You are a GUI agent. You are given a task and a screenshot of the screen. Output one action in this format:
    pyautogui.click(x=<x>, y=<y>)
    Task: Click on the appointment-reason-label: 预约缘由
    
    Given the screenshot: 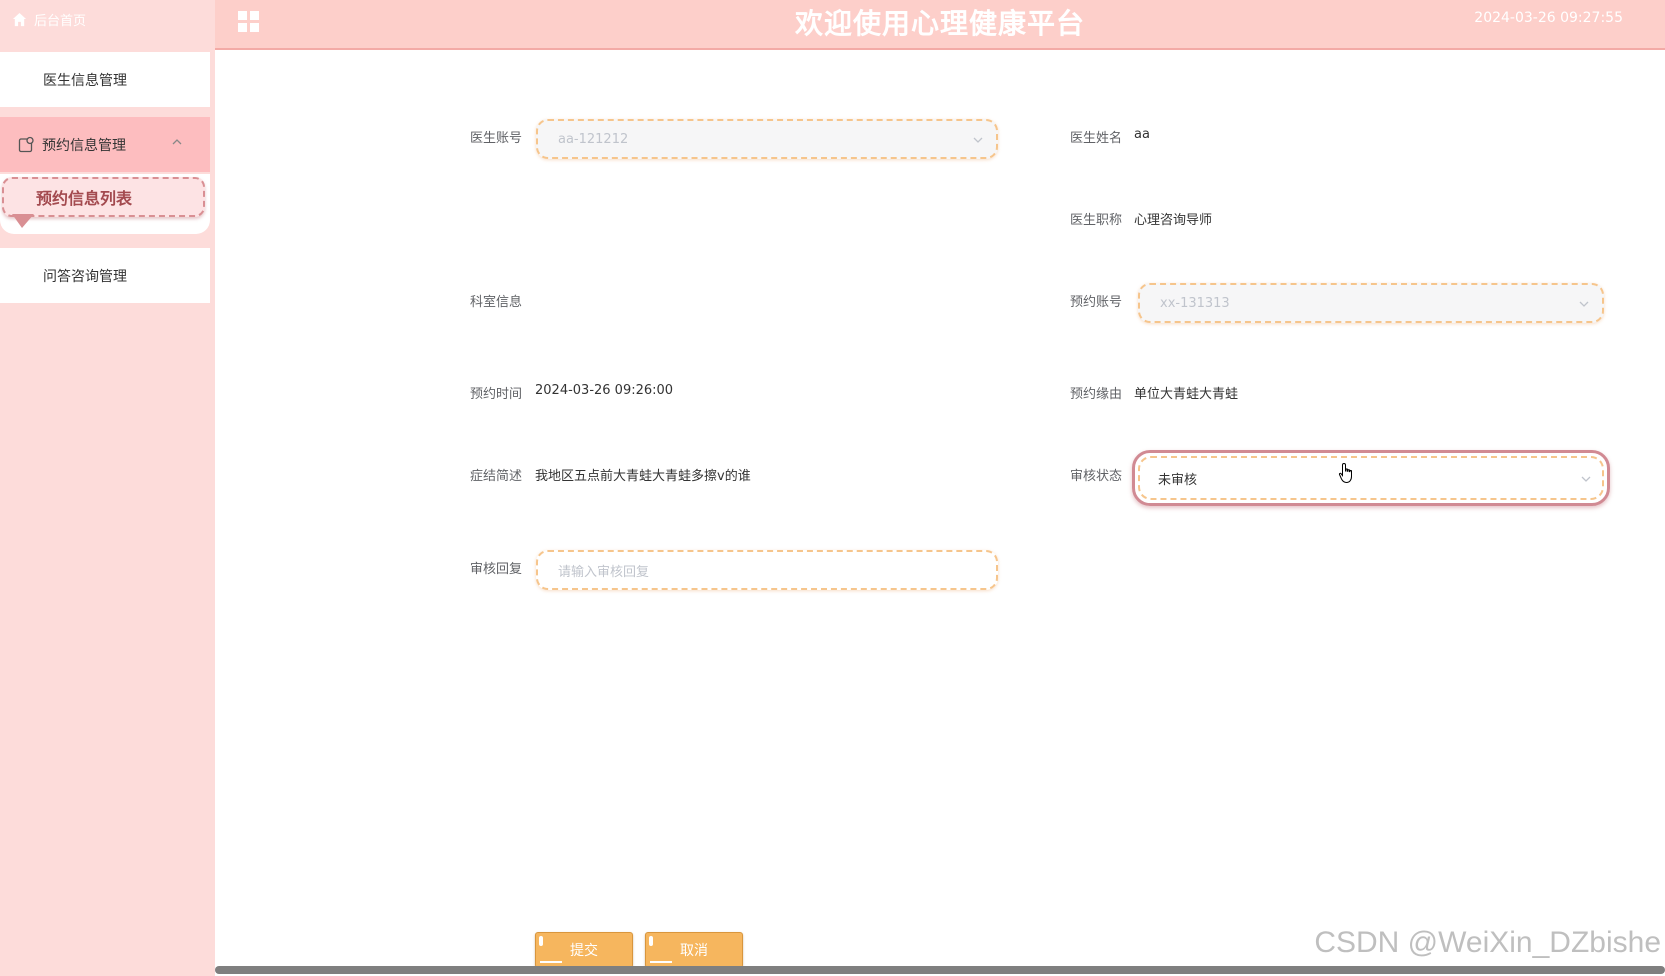 What is the action you would take?
    pyautogui.click(x=1095, y=394)
    